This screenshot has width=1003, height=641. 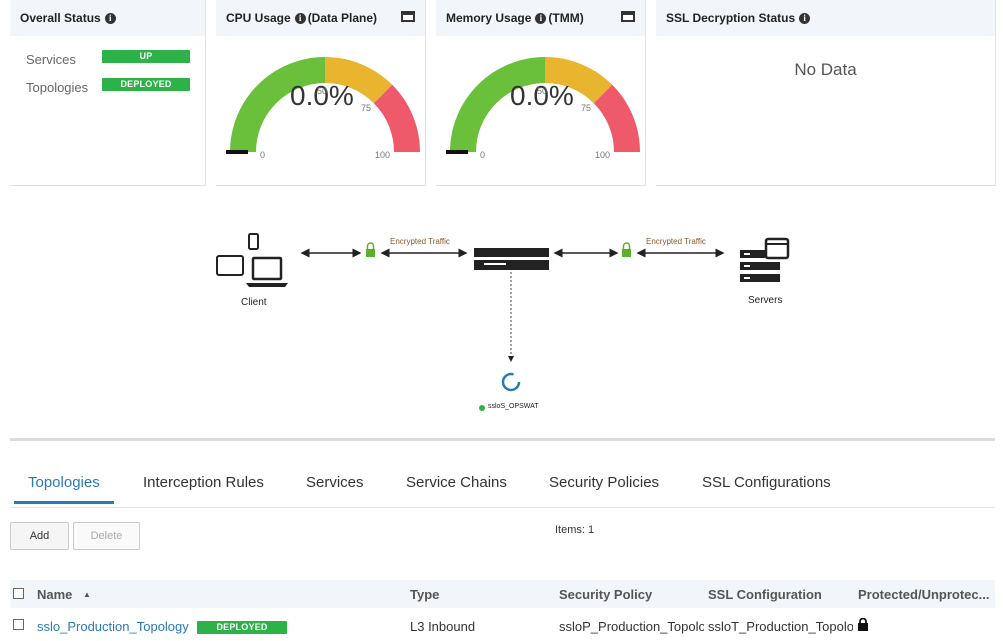 I want to click on memory-usage-suffix: (TMM), so click(x=566, y=18).